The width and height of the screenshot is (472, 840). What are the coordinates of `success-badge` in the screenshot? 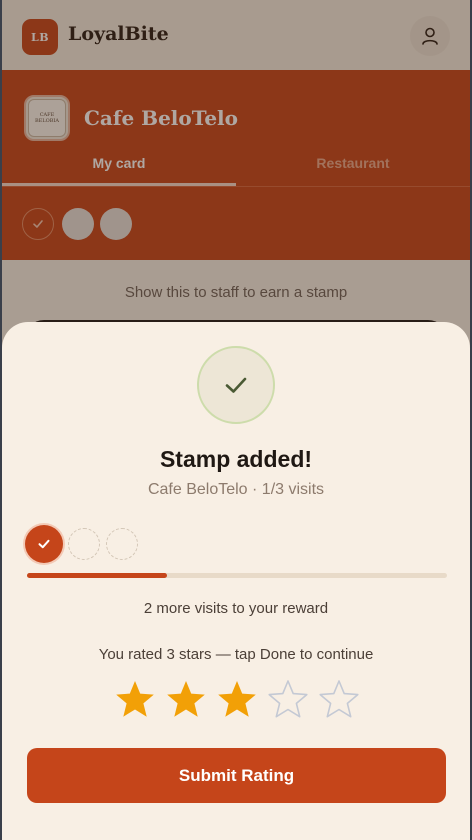 It's located at (236, 385).